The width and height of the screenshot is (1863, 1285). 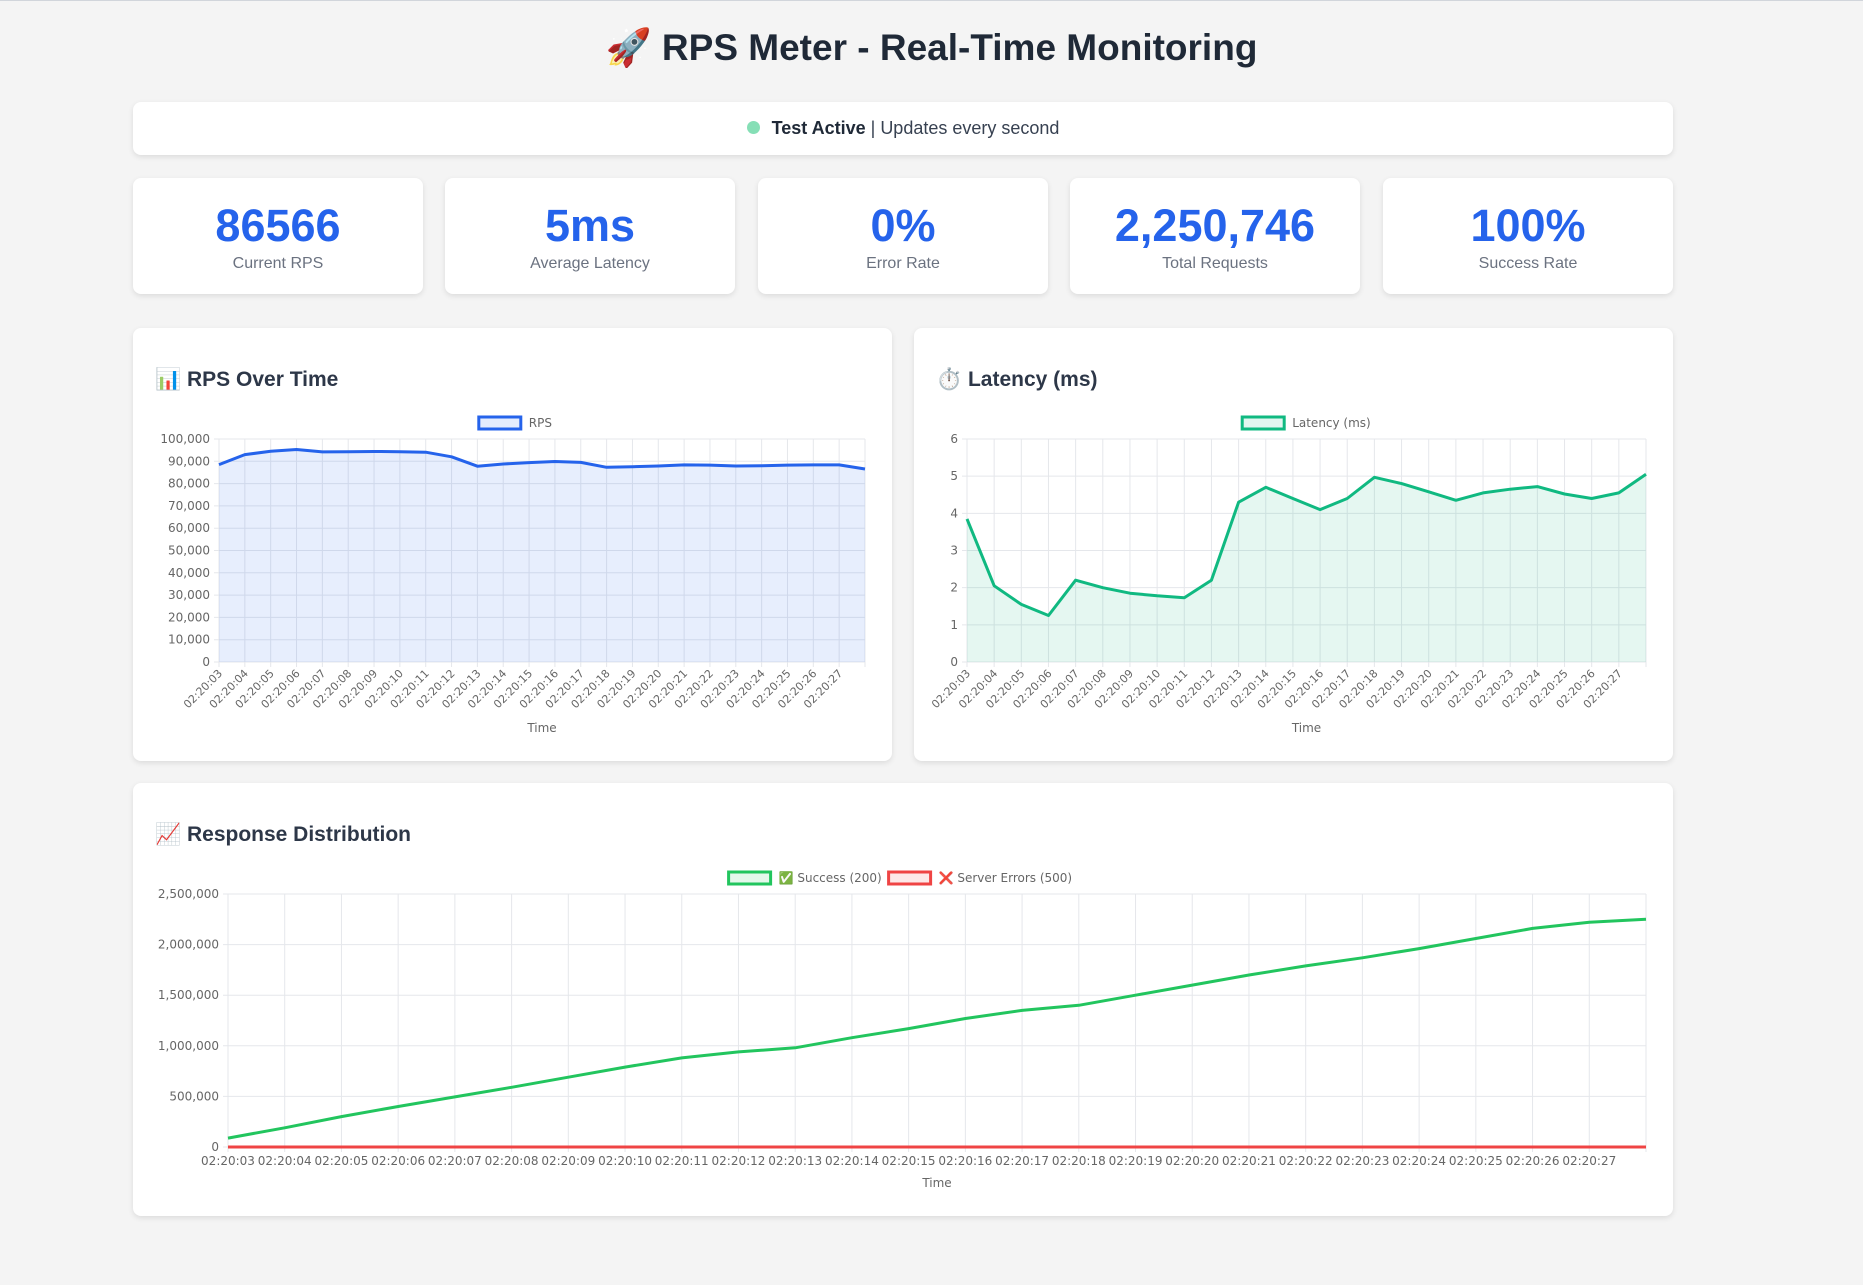 I want to click on legend-label: ✅ Success (200), so click(x=830, y=878).